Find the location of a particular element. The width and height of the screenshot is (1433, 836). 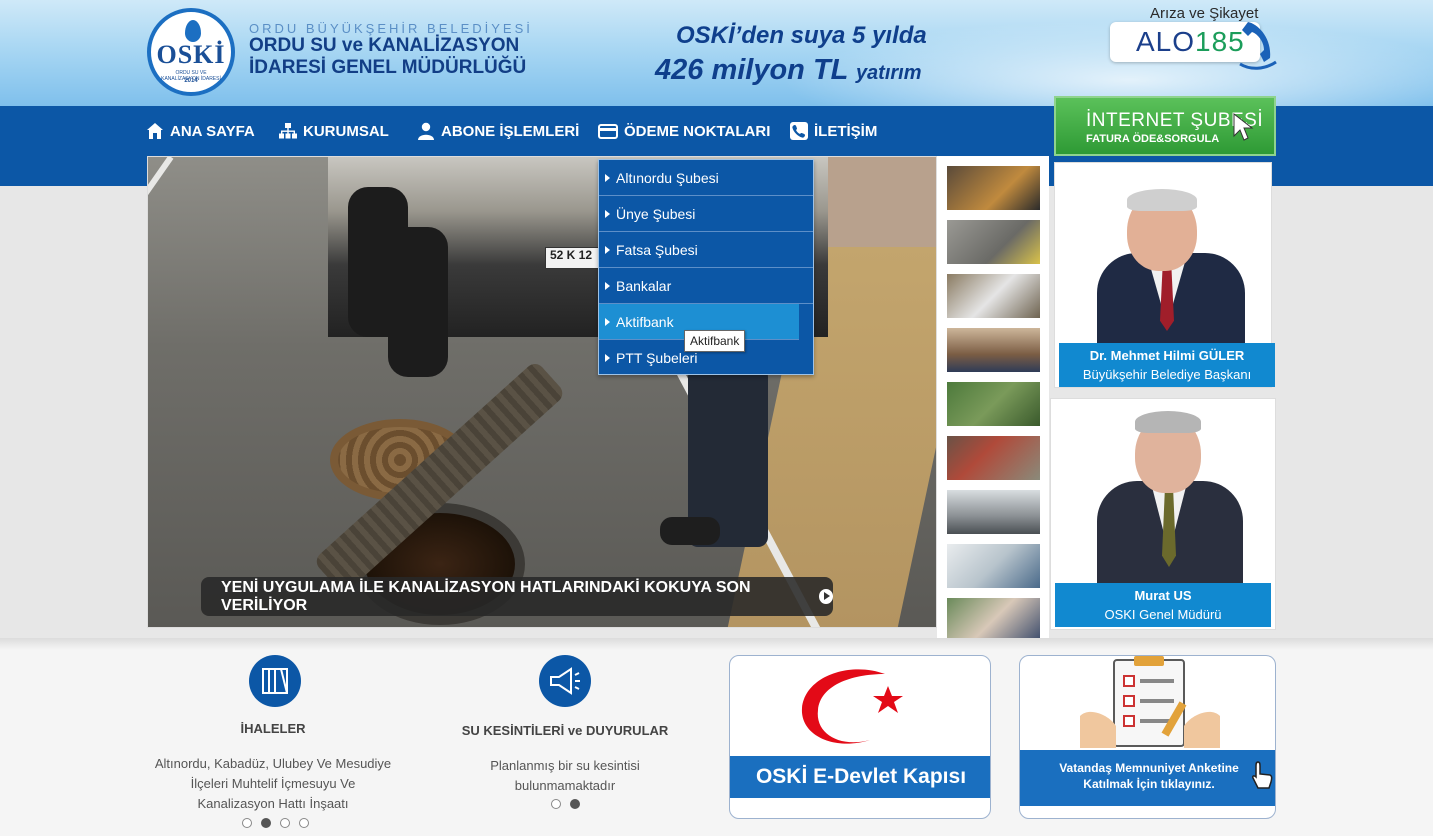

edevlet-banner: OSKİ E-Devlet Kapısı is located at coordinates (860, 737).